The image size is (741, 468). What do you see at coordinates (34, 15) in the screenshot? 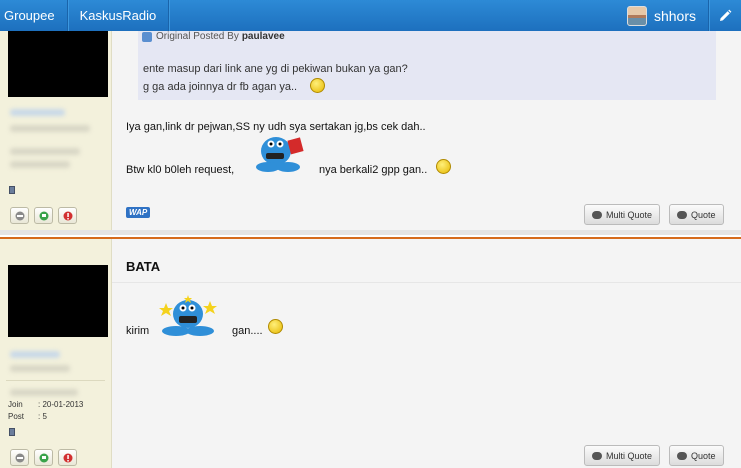
I see `nav-groupee: Groupee` at bounding box center [34, 15].